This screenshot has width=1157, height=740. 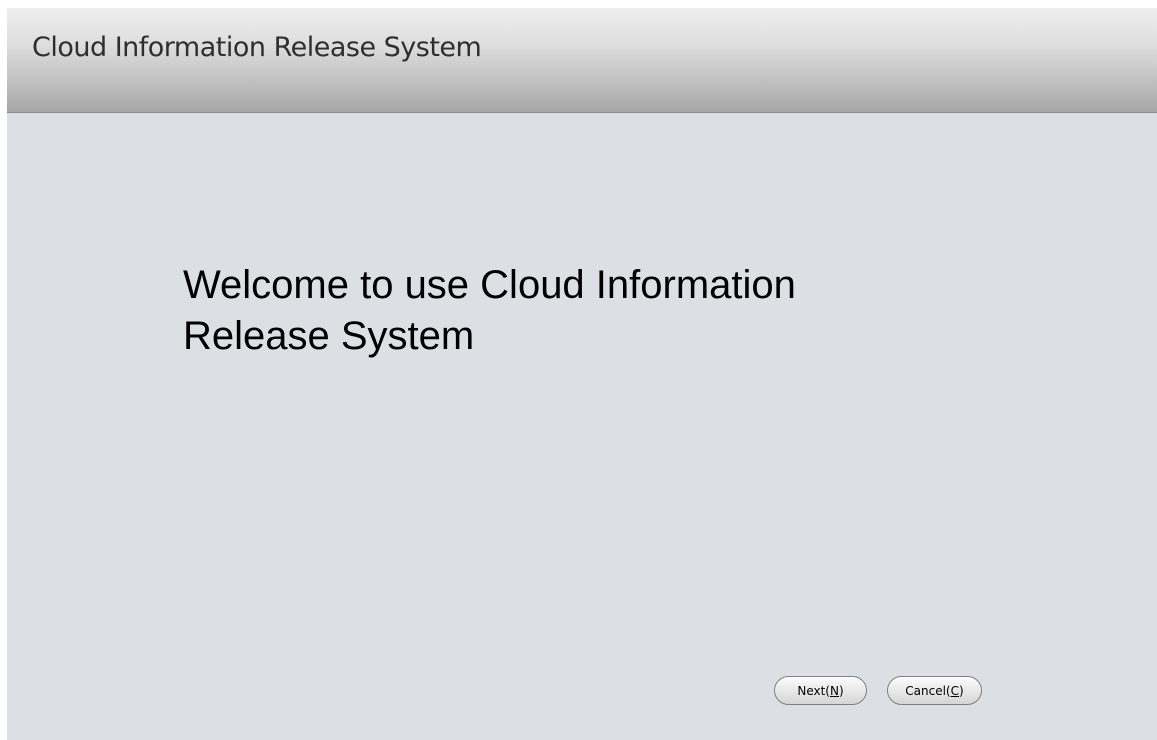 What do you see at coordinates (582, 60) in the screenshot?
I see `title-bar: Cloud Information Release System` at bounding box center [582, 60].